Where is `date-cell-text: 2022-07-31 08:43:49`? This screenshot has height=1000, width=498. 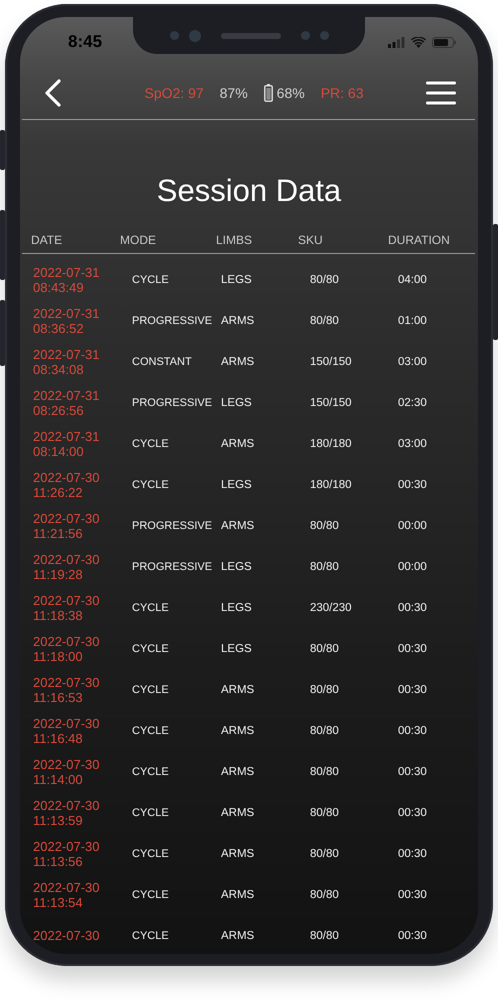
date-cell-text: 2022-07-31 08:43:49 is located at coordinates (66, 279).